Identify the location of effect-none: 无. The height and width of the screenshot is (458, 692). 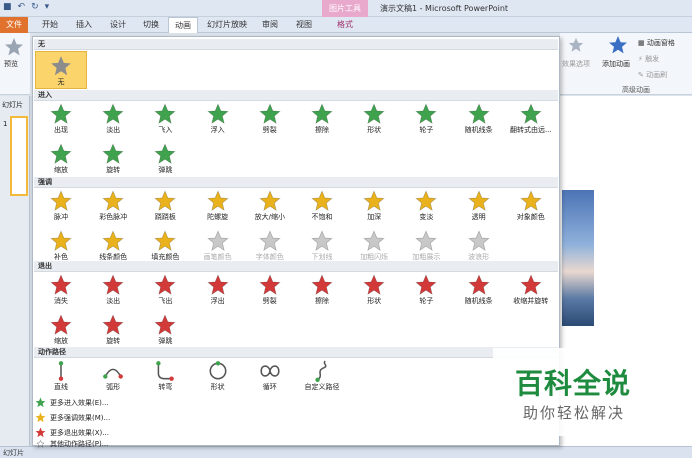
(61, 70).